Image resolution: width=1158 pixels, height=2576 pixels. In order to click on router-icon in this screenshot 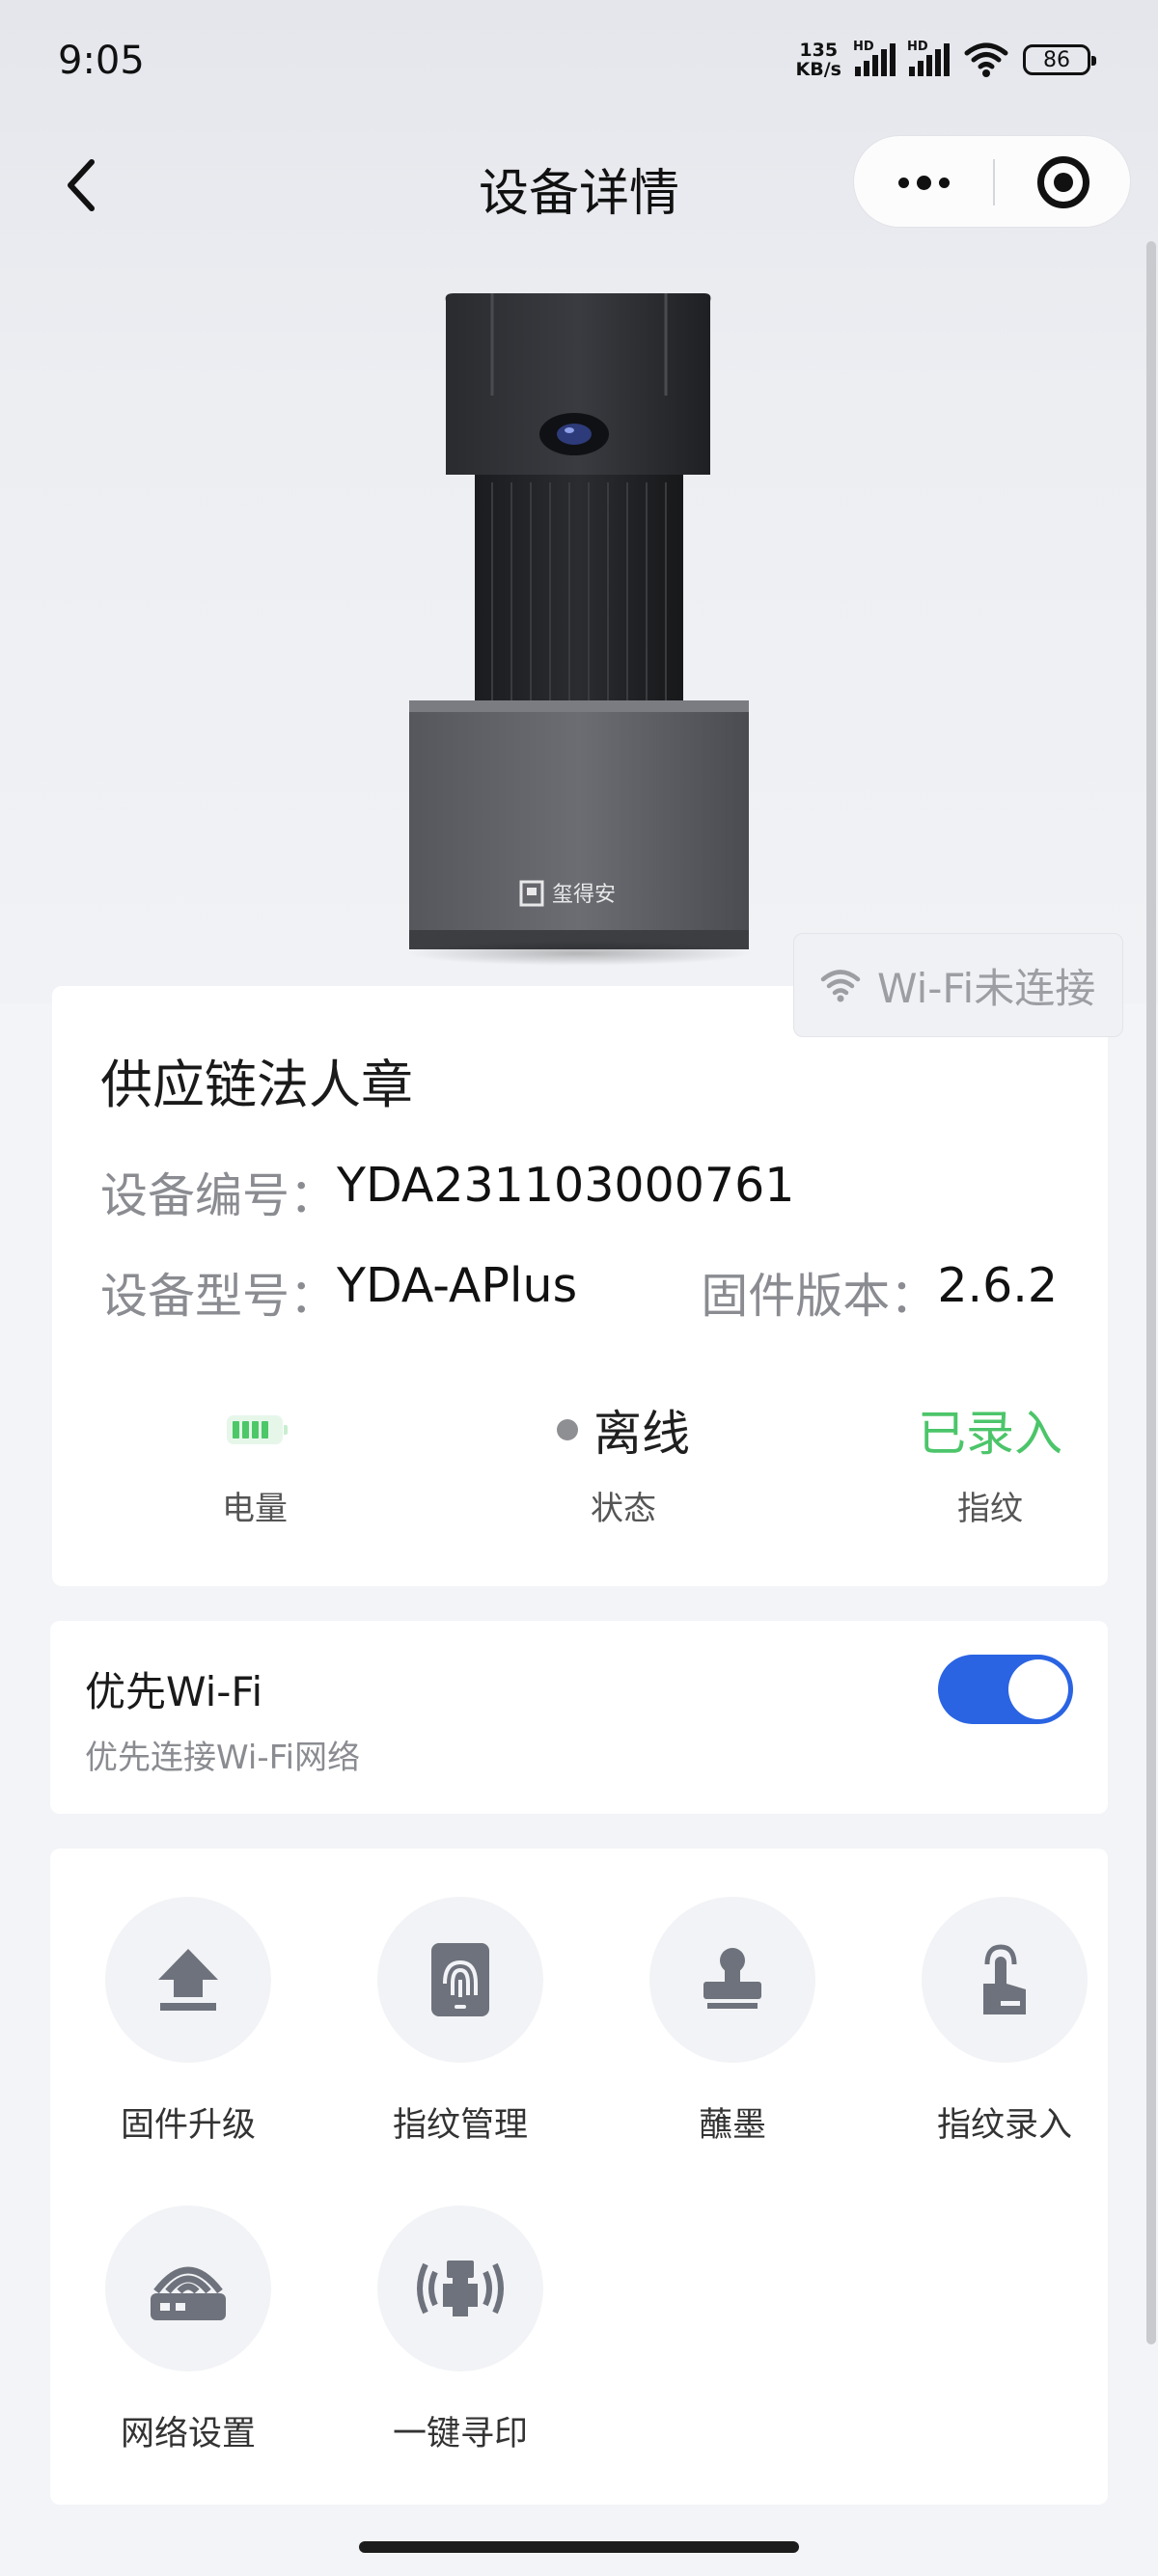, I will do `click(188, 2293)`.